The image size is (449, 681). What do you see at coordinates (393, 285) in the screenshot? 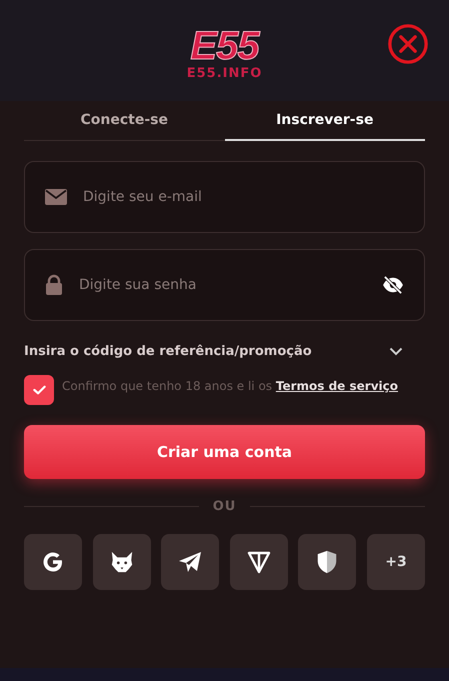
I see `eye-slash-icon` at bounding box center [393, 285].